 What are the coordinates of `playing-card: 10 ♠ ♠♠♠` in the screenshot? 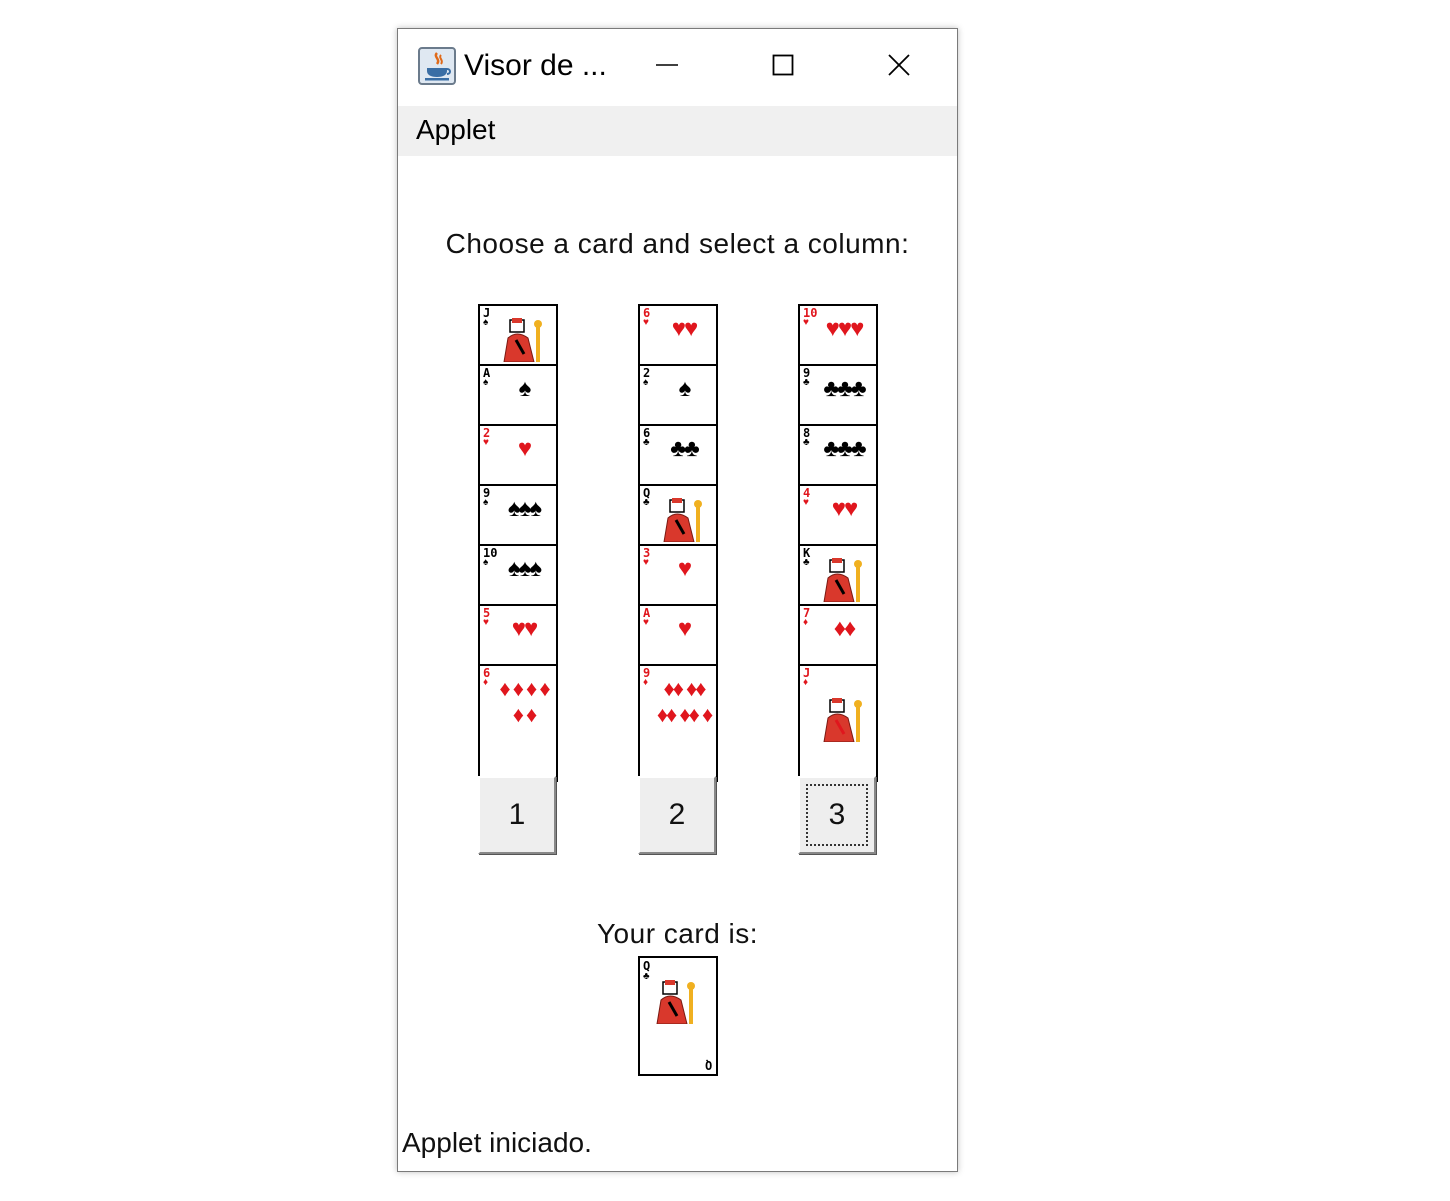 It's located at (518, 575).